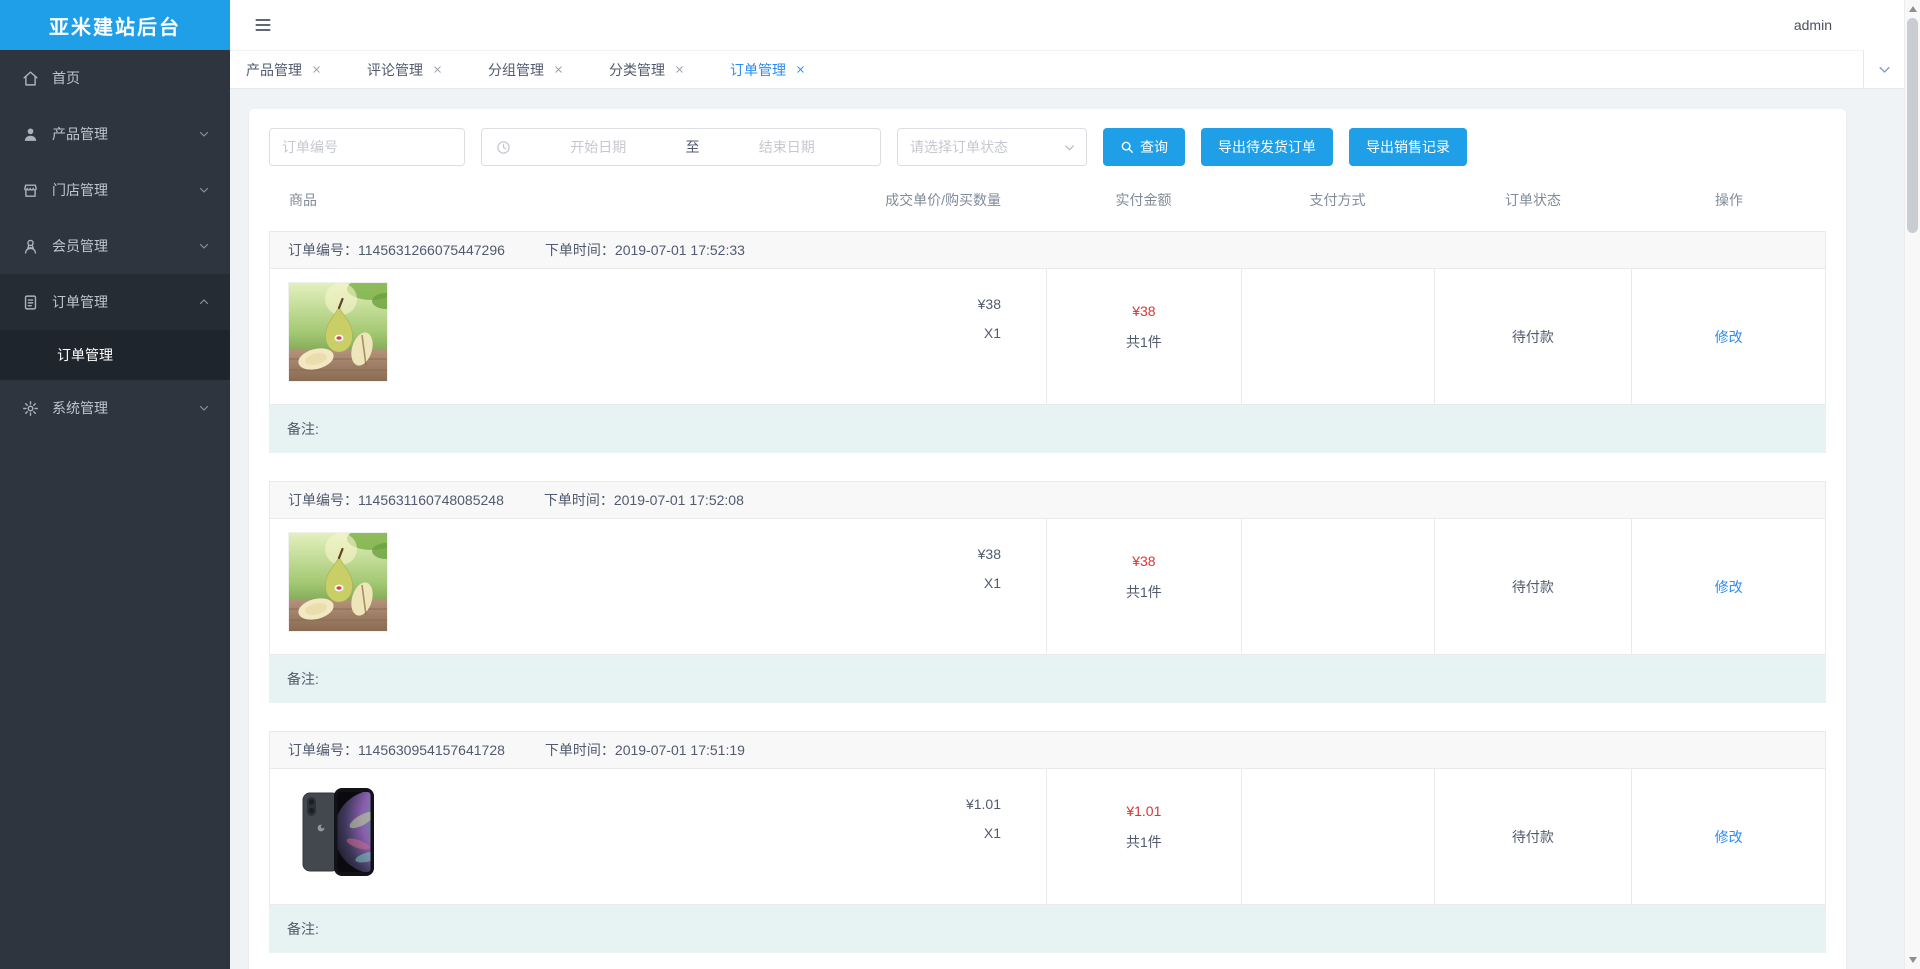 The width and height of the screenshot is (1920, 969). Describe the element at coordinates (1337, 836) in the screenshot. I see `pay-method-cell` at that location.